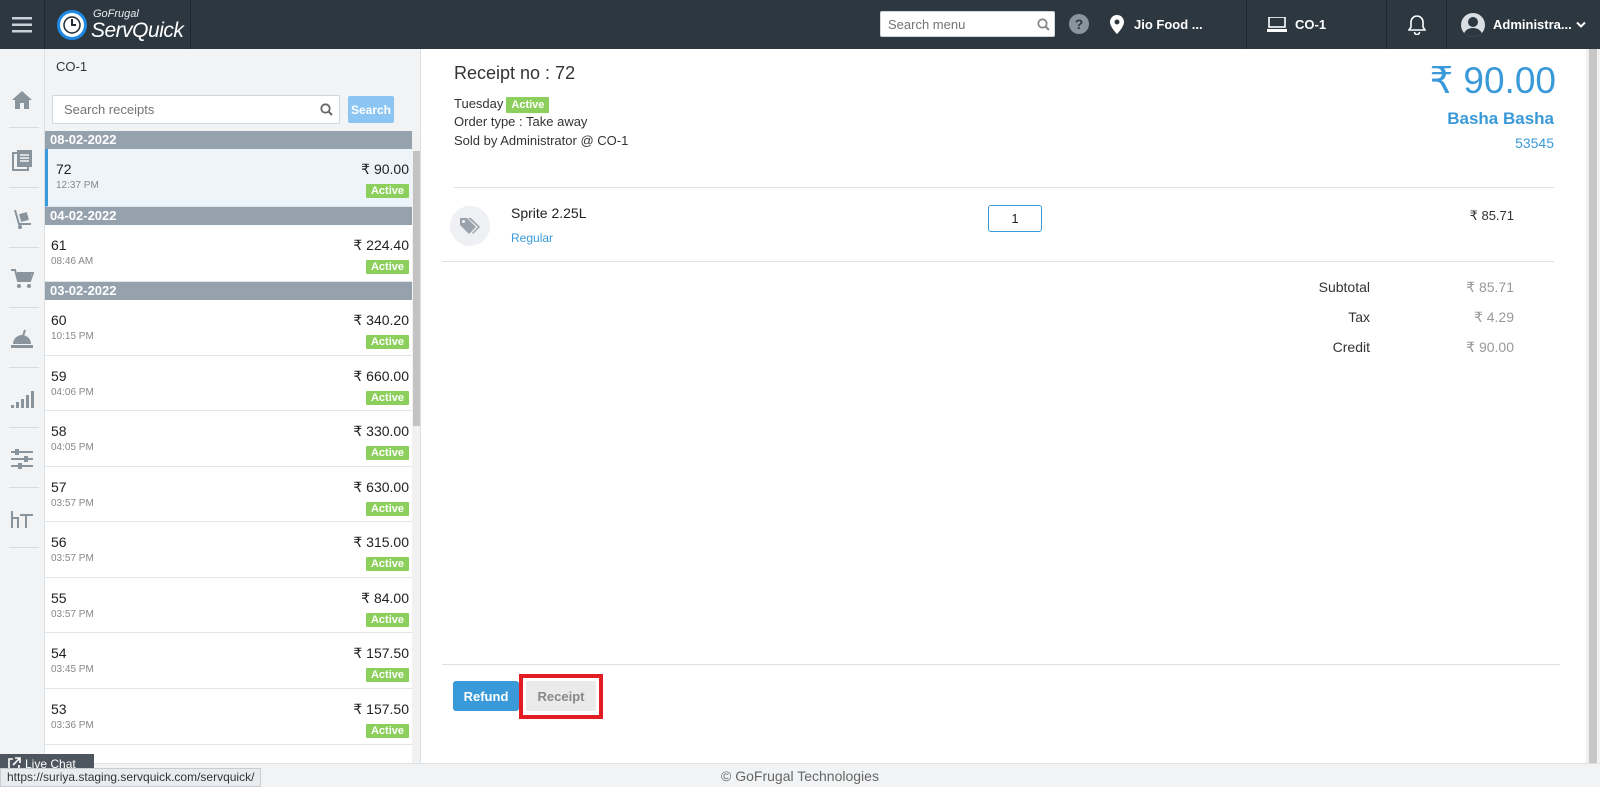 This screenshot has width=1600, height=787. What do you see at coordinates (1417, 24) in the screenshot?
I see `notification-button` at bounding box center [1417, 24].